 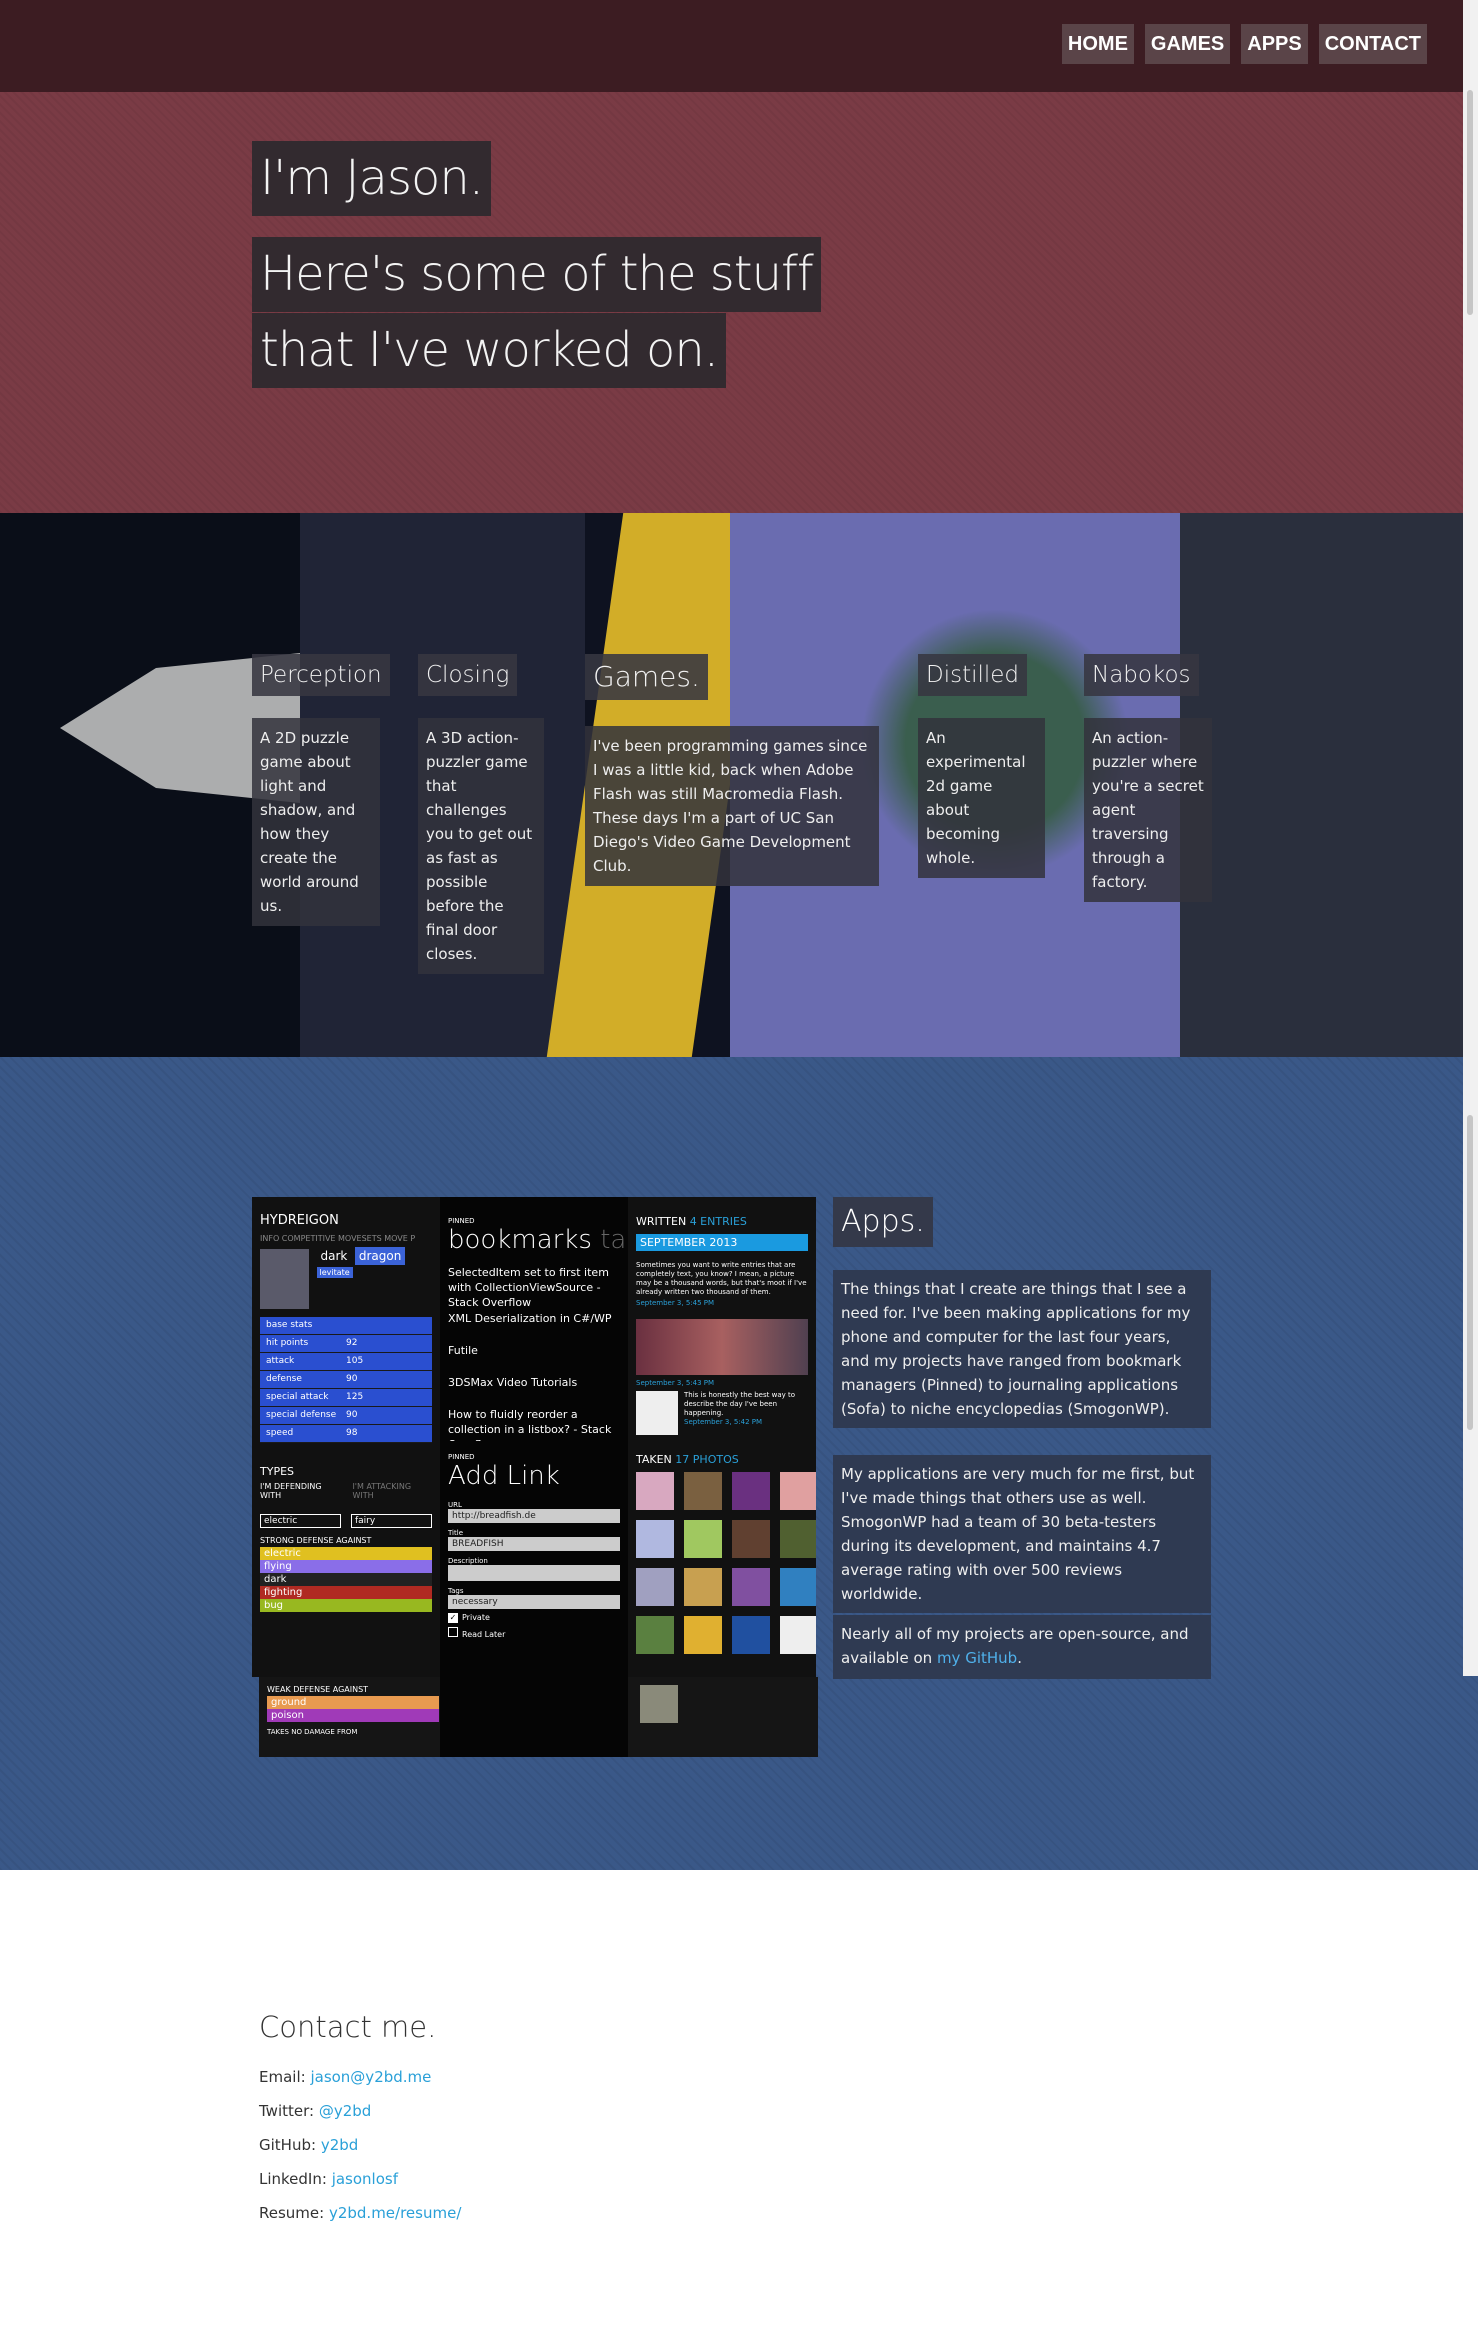 What do you see at coordinates (353, 1702) in the screenshot?
I see `type-chip: ground` at bounding box center [353, 1702].